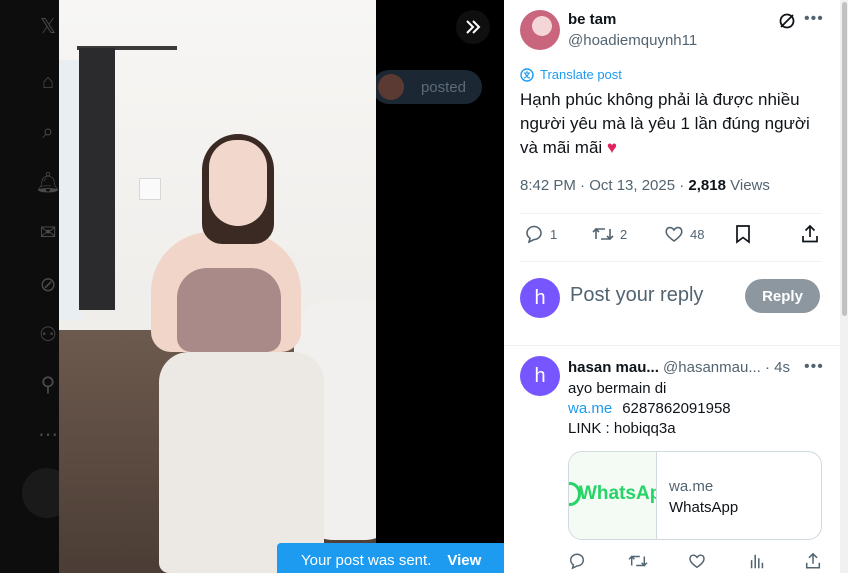  I want to click on author-avatar, so click(540, 30).